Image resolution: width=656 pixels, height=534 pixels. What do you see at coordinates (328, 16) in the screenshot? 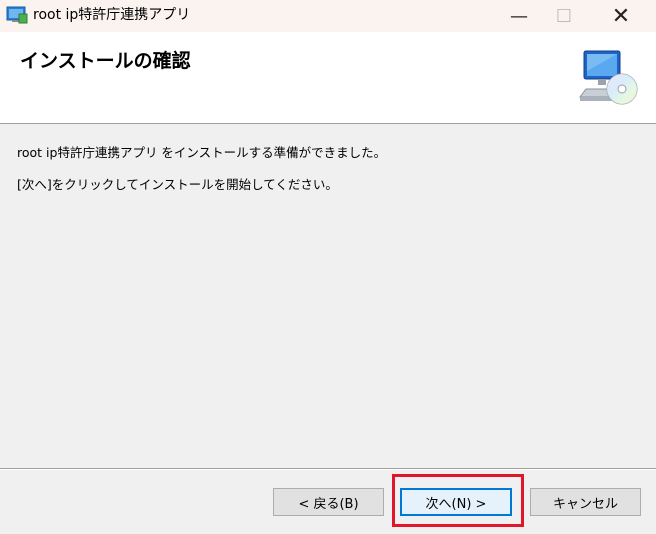
I see `title-bar: root ip特許庁連携アプリ — ☐ ✕` at bounding box center [328, 16].